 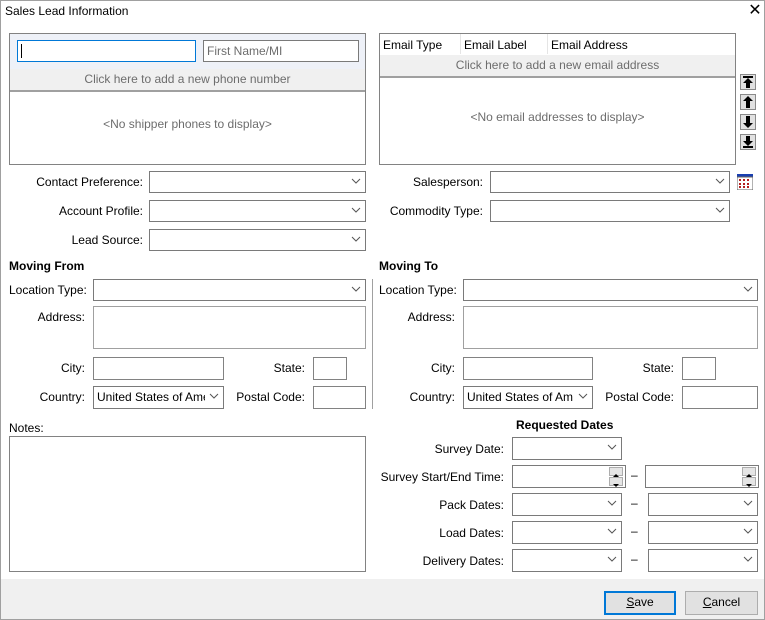 What do you see at coordinates (471, 505) in the screenshot?
I see `pack-dates-label: Pack Dates:` at bounding box center [471, 505].